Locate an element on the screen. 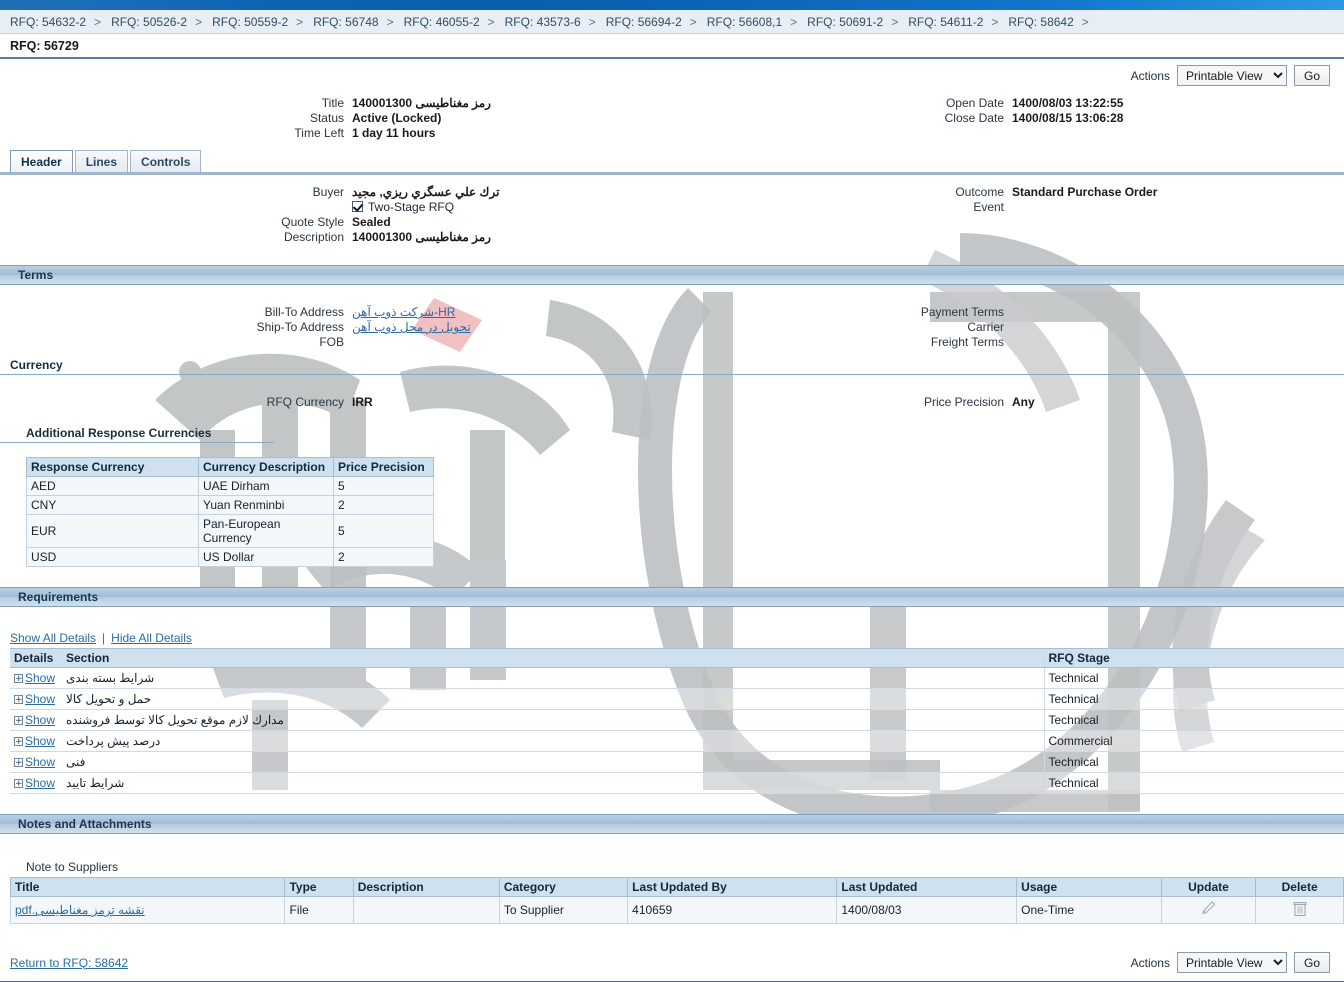 The image size is (1344, 982). field-value-link: شركت ذوب آهن-HR is located at coordinates (403, 312).